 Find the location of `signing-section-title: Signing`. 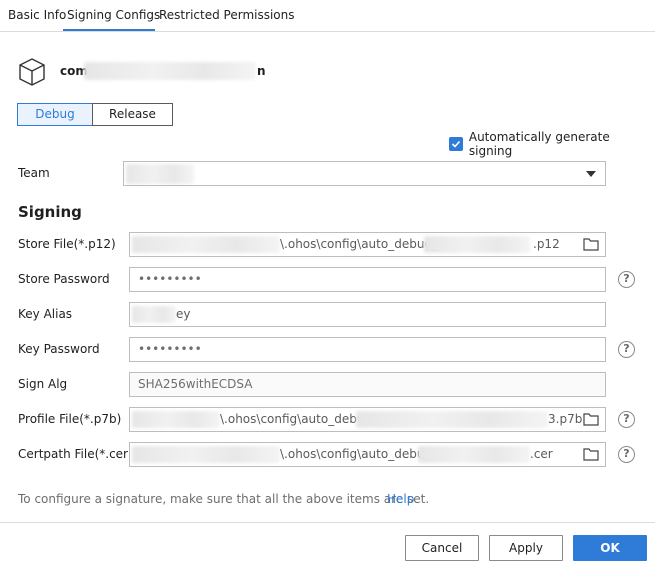

signing-section-title: Signing is located at coordinates (50, 212).